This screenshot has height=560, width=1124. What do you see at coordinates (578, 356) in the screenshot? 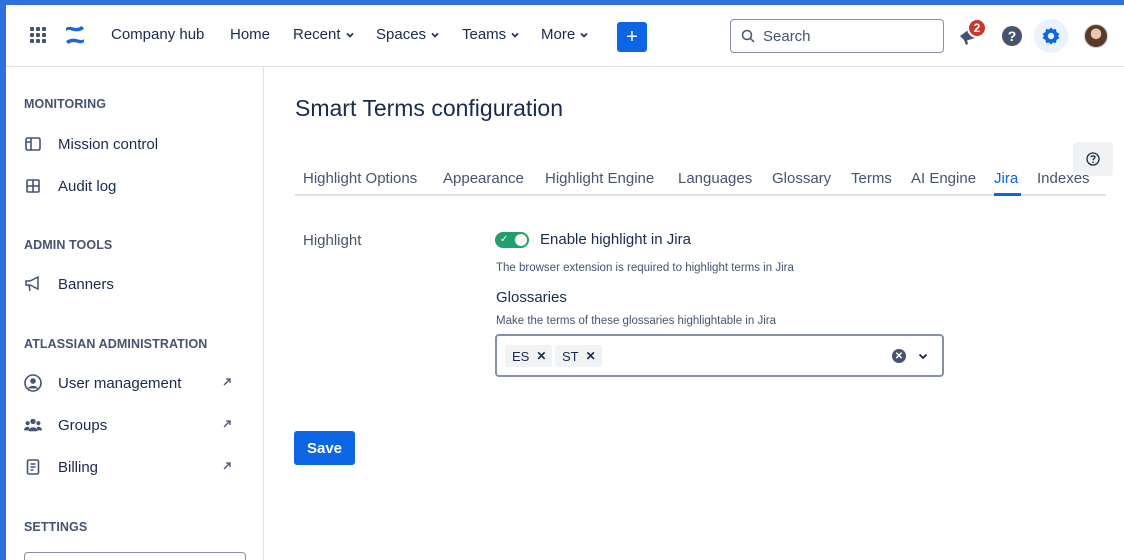
I see `glossary-chip: ST ✕` at bounding box center [578, 356].